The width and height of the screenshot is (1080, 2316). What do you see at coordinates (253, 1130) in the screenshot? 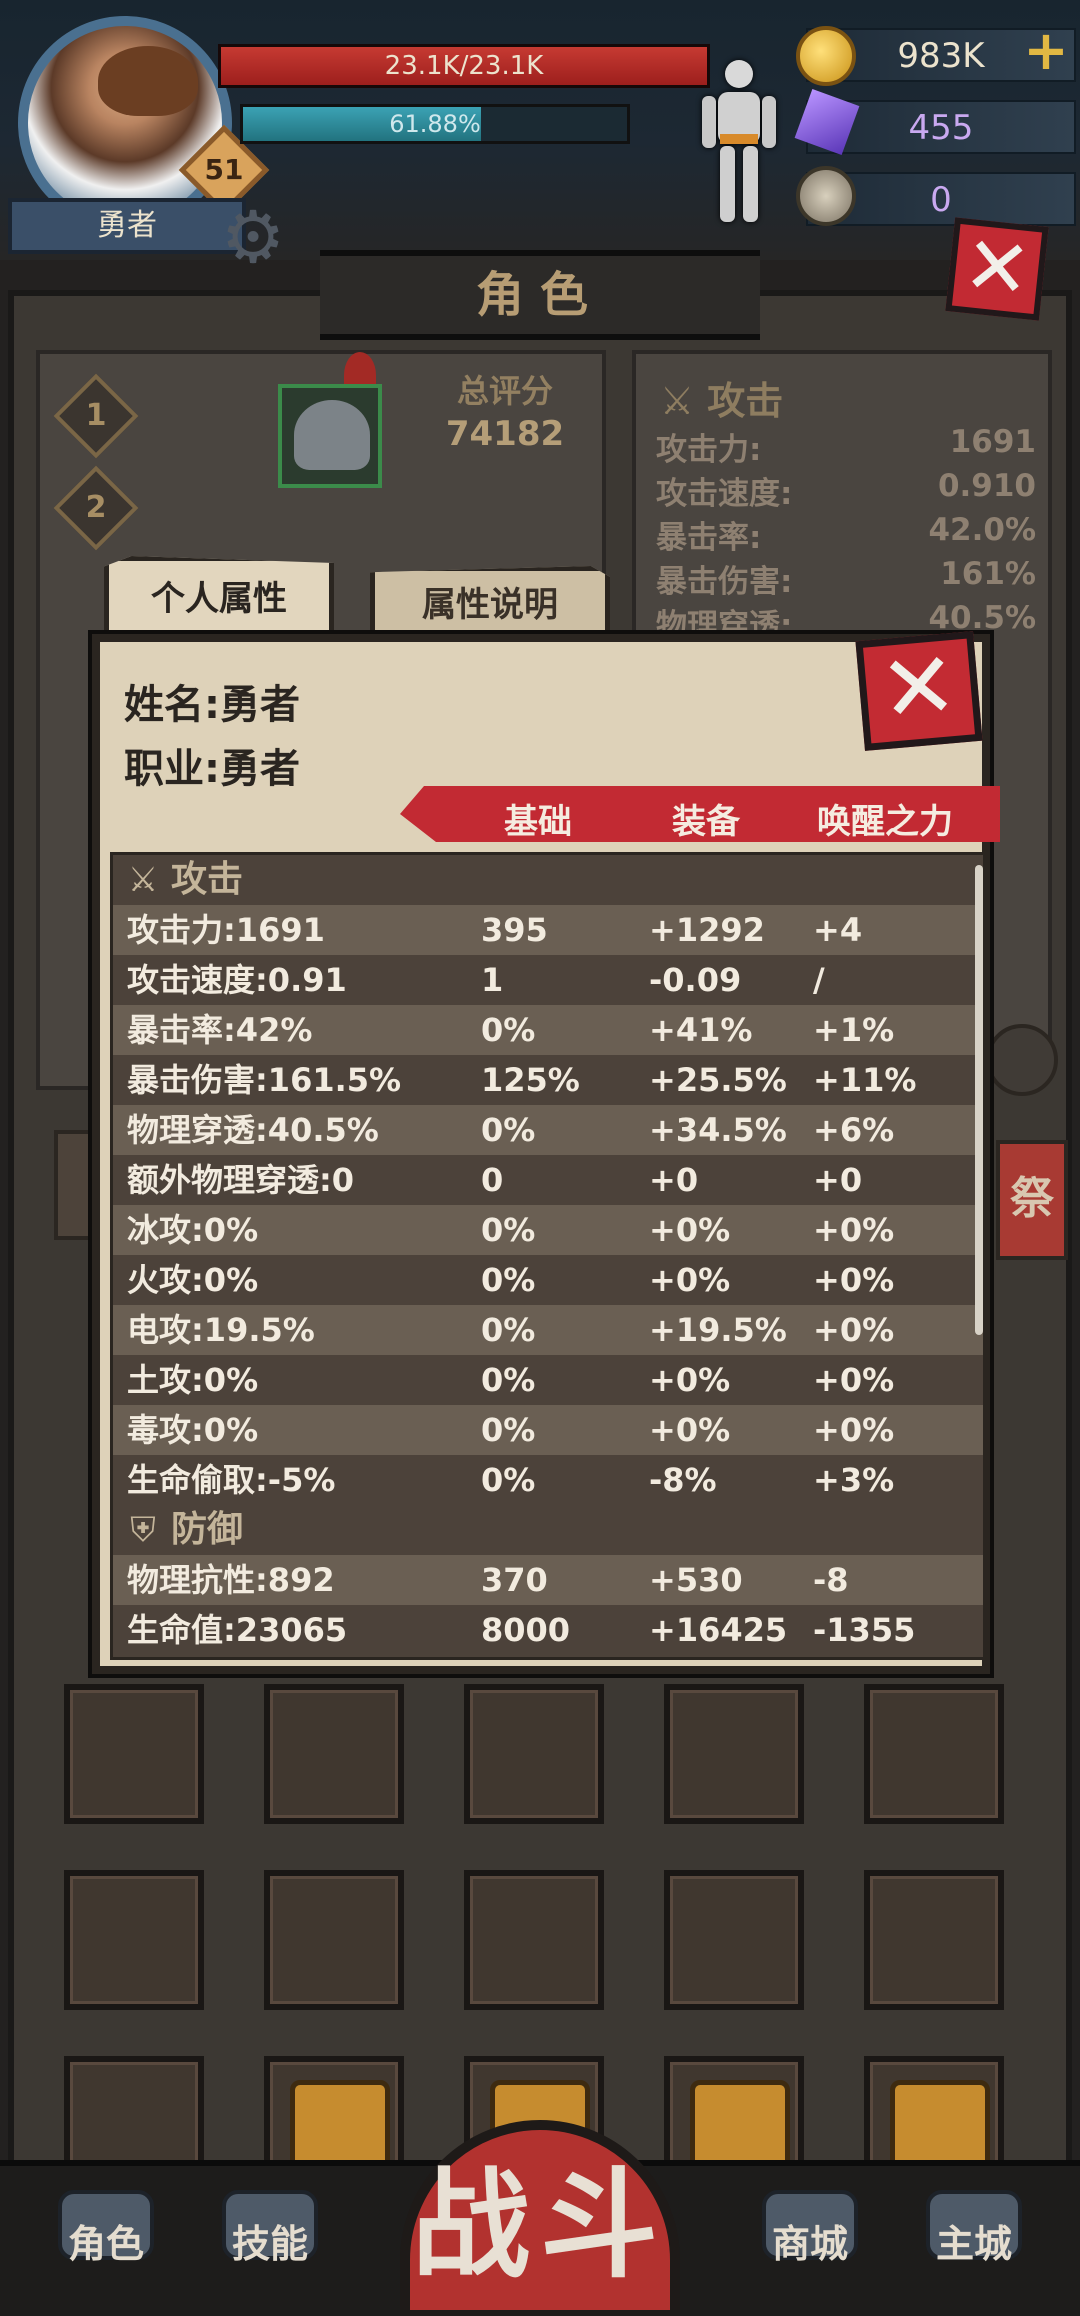
I see `stat-cell: 物理穿透:40.5%` at bounding box center [253, 1130].